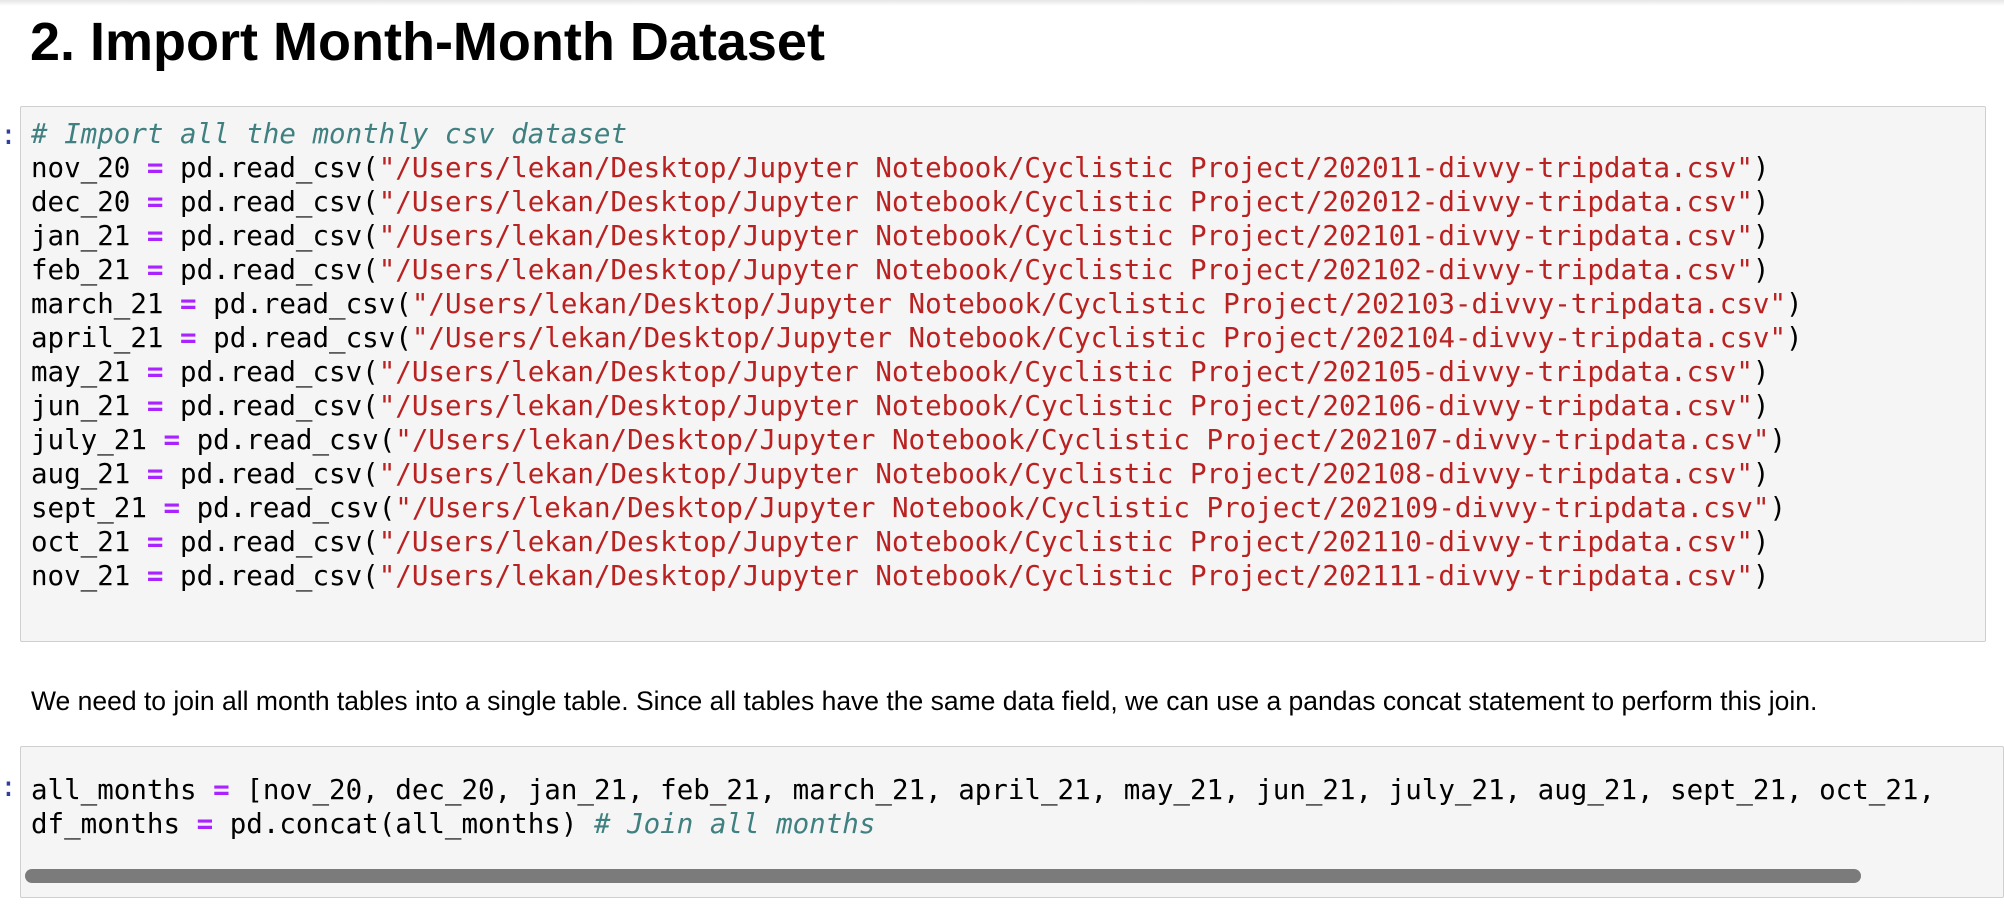  What do you see at coordinates (8, 134) in the screenshot?
I see `cell-1-prompt: :` at bounding box center [8, 134].